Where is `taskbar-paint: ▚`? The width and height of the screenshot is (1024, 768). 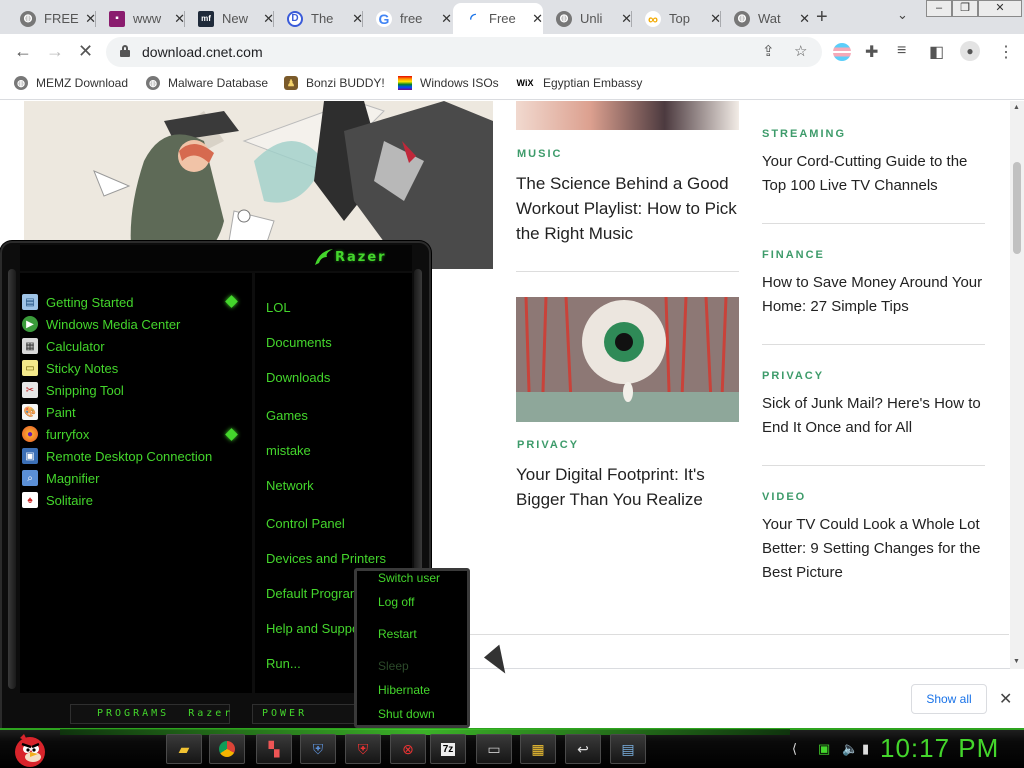 taskbar-paint: ▚ is located at coordinates (274, 749).